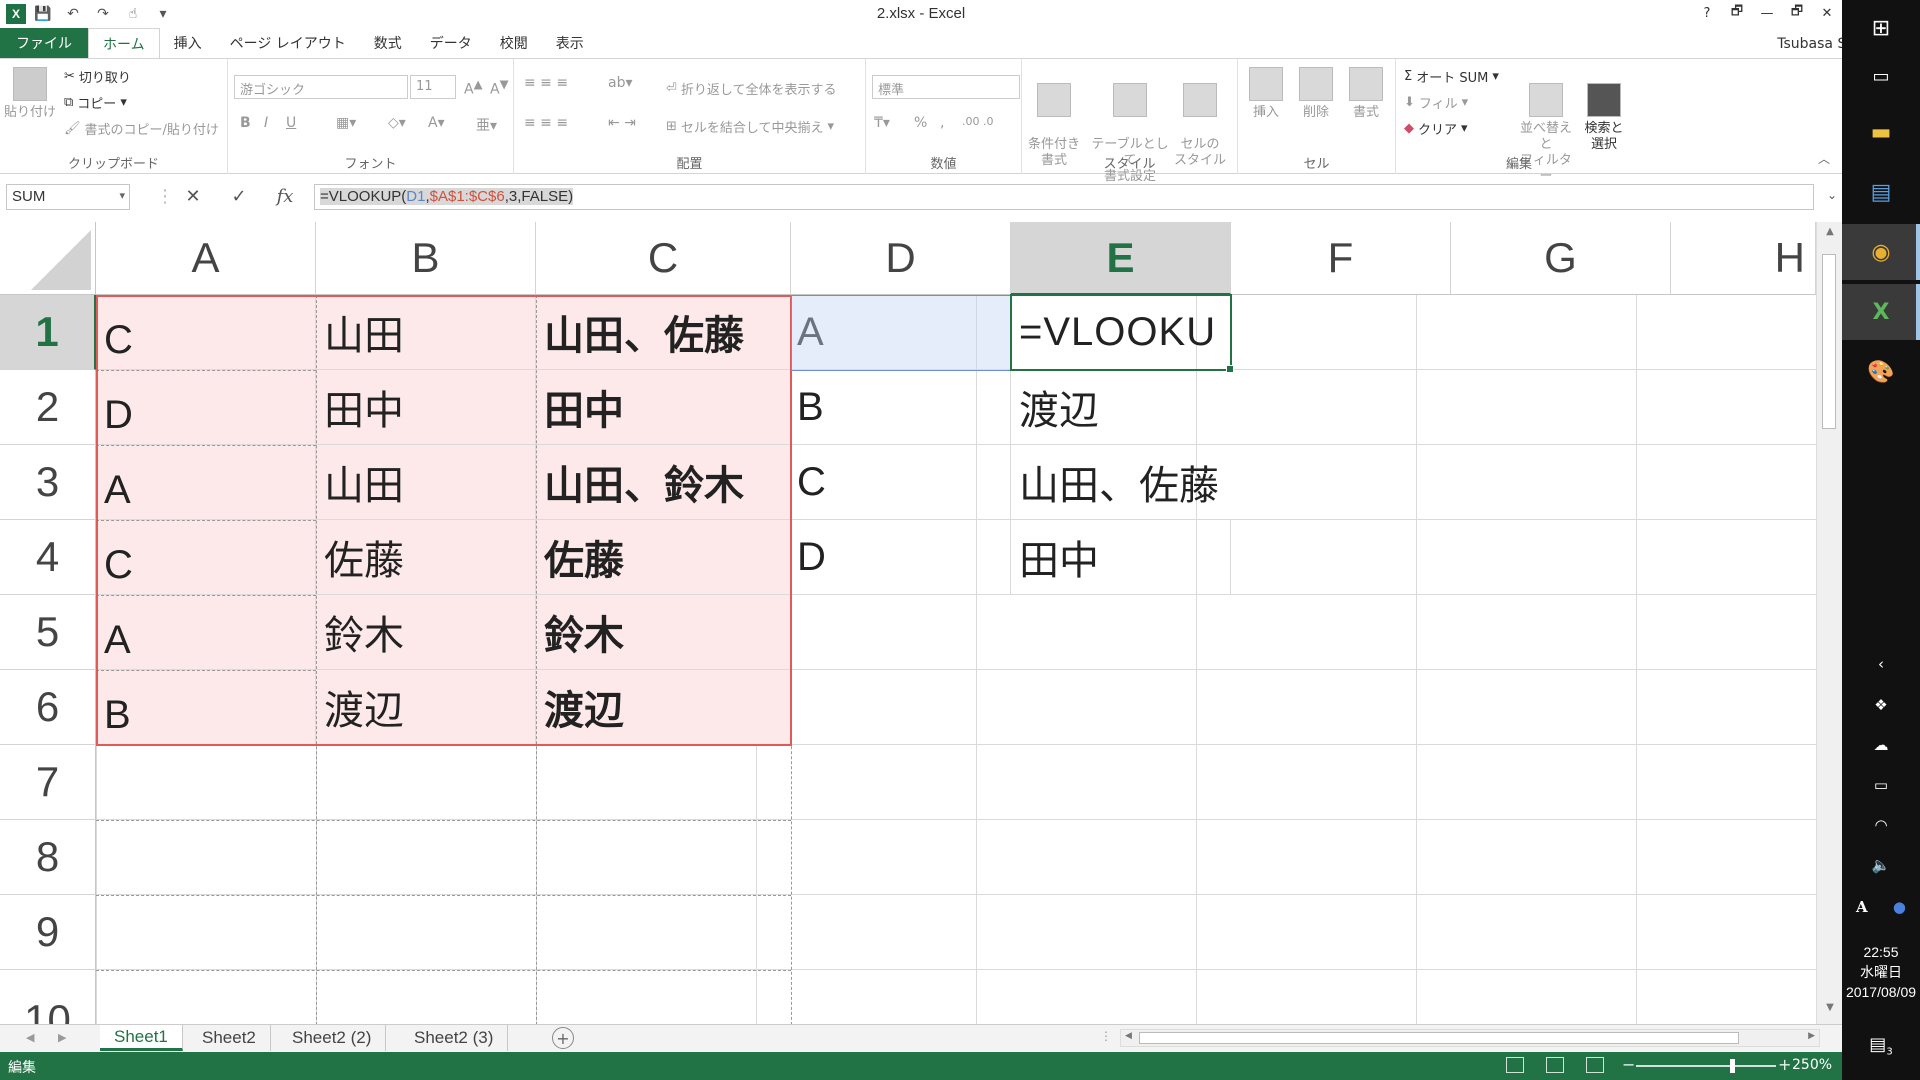 This screenshot has width=1920, height=1080. Describe the element at coordinates (1436, 128) in the screenshot. I see `clear-button: ◆ クリア ▾` at that location.